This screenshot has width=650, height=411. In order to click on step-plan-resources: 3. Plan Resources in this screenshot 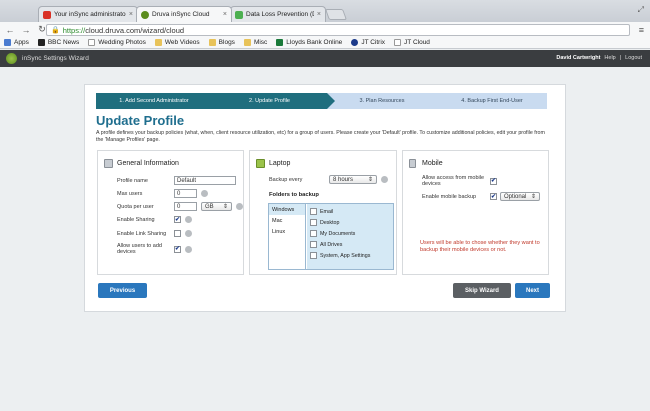, I will do `click(382, 101)`.